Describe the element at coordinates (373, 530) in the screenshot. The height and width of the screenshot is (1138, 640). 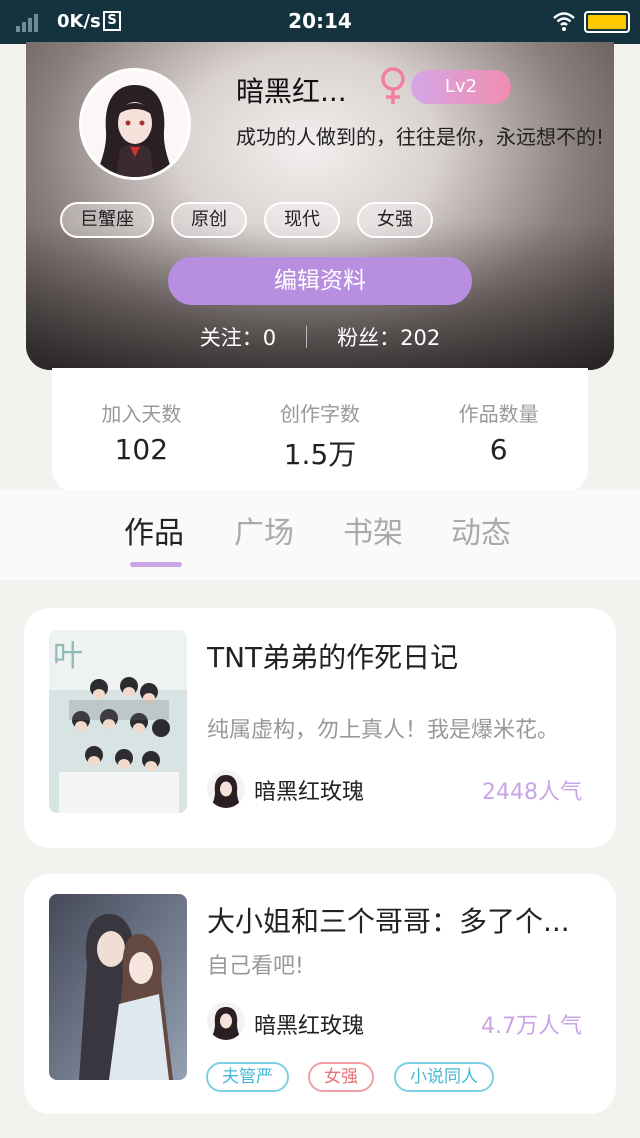
I see `tab-bookshelf: 书架` at that location.